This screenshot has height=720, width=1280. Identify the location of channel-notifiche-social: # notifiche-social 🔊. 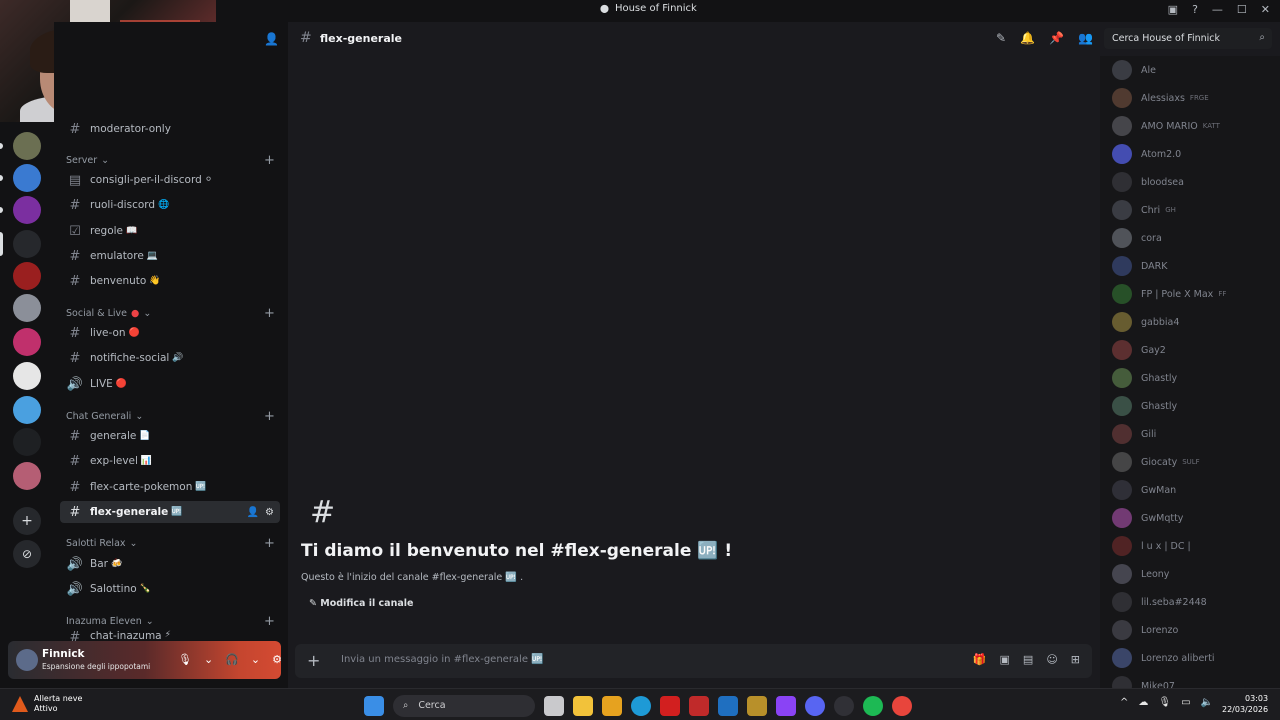
(170, 358).